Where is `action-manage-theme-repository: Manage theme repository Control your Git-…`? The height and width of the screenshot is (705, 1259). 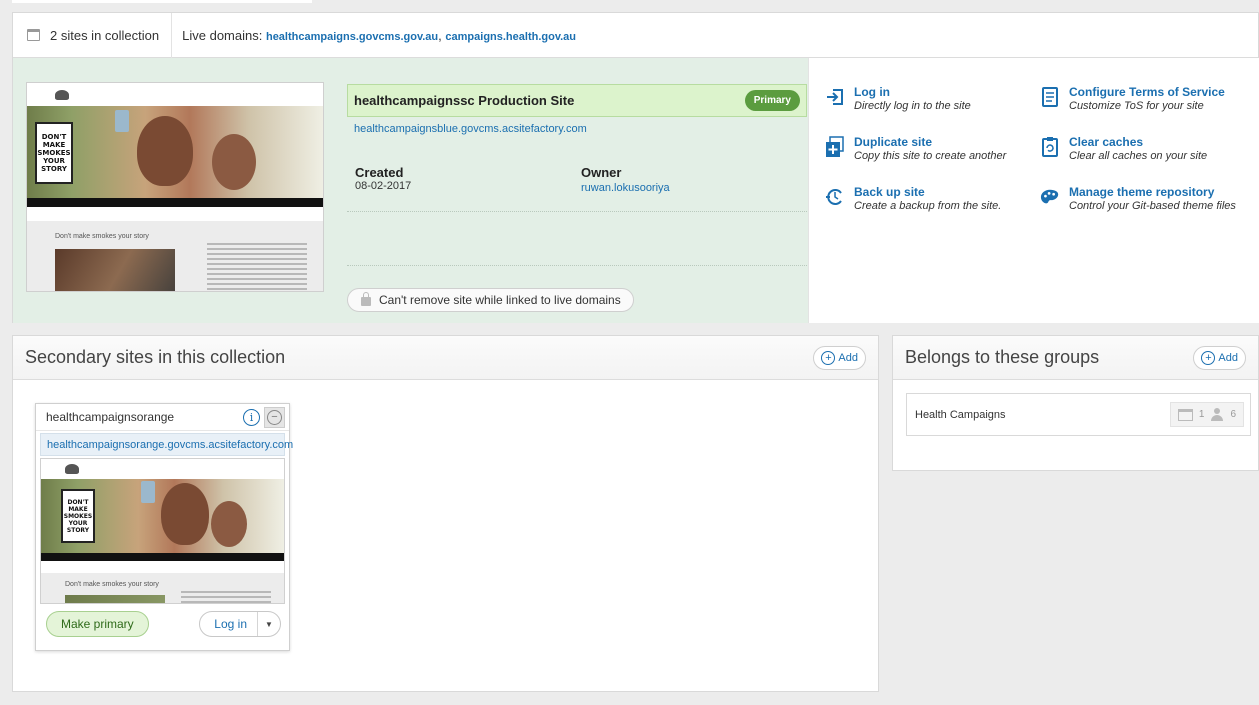
action-manage-theme-repository: Manage theme repository Control your Git-… is located at coordinates (1138, 199).